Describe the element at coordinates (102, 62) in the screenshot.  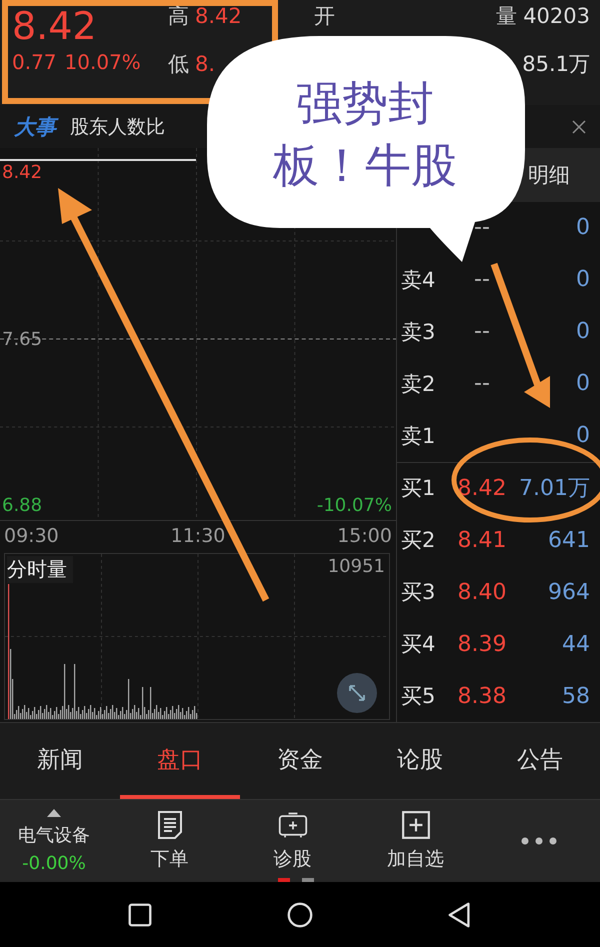
I see `percent-change: 10.07%` at that location.